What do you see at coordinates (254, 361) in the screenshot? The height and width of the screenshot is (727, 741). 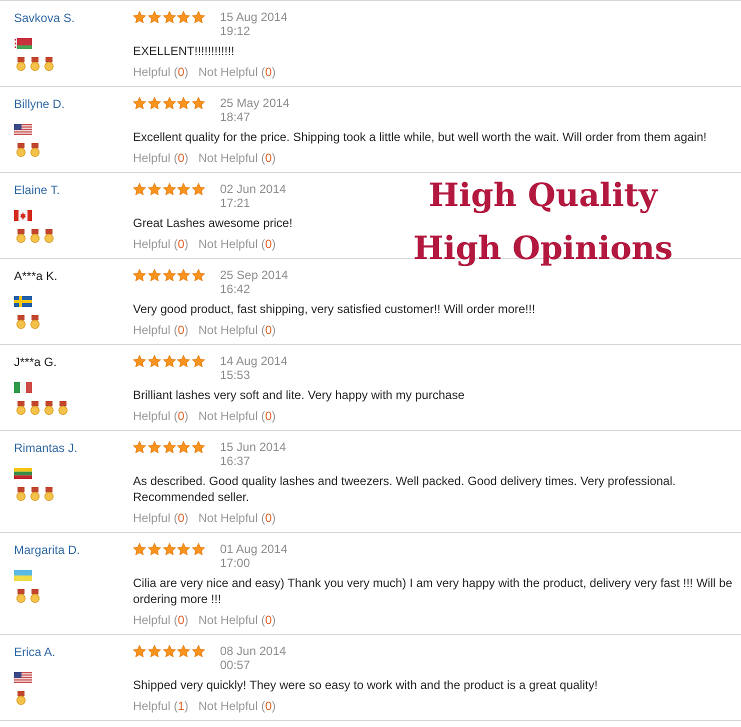 I see `review-date: 14 Aug 2014` at bounding box center [254, 361].